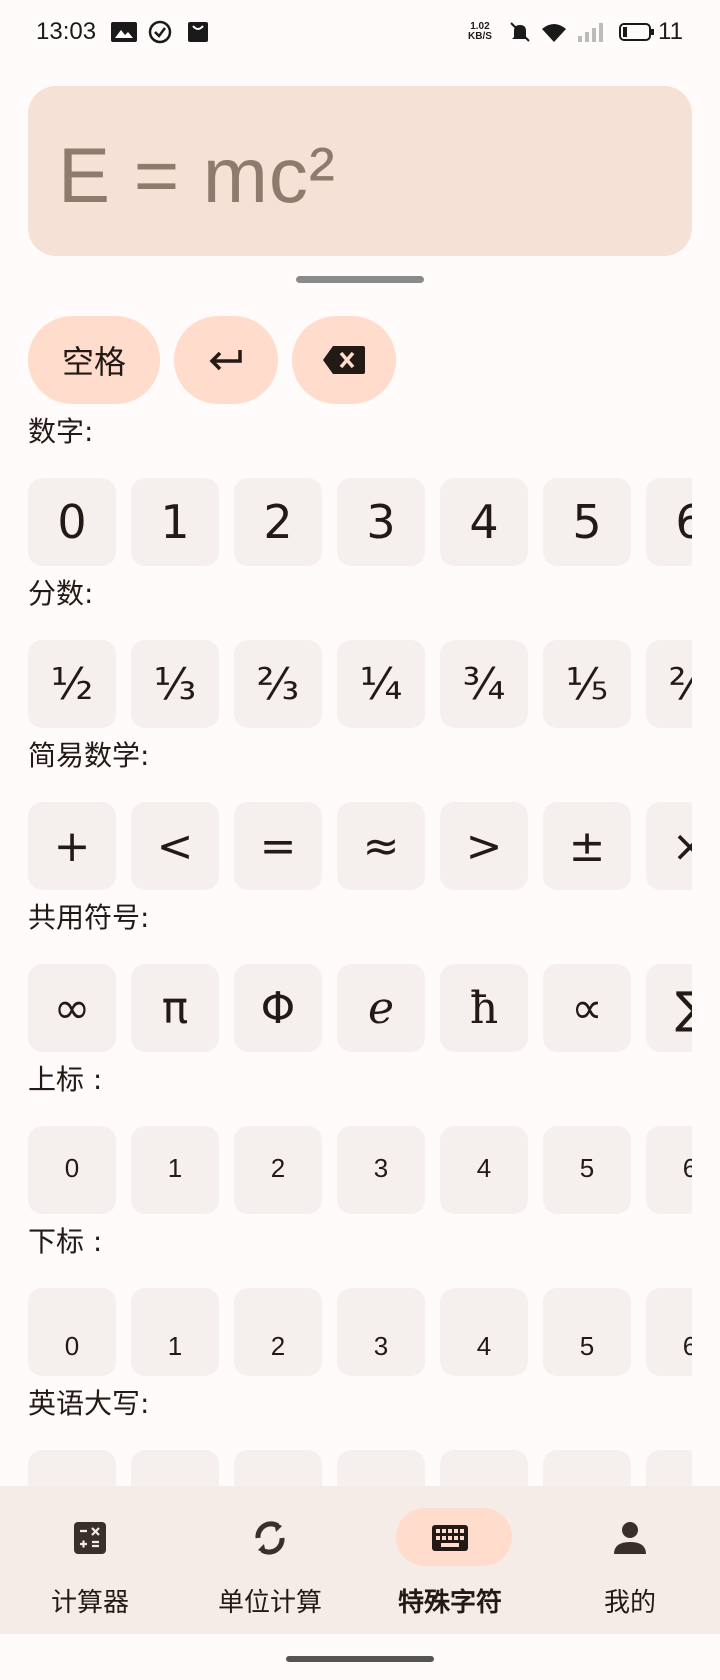  What do you see at coordinates (450, 1560) in the screenshot?
I see `nav-item-special-characters: 特殊字符` at bounding box center [450, 1560].